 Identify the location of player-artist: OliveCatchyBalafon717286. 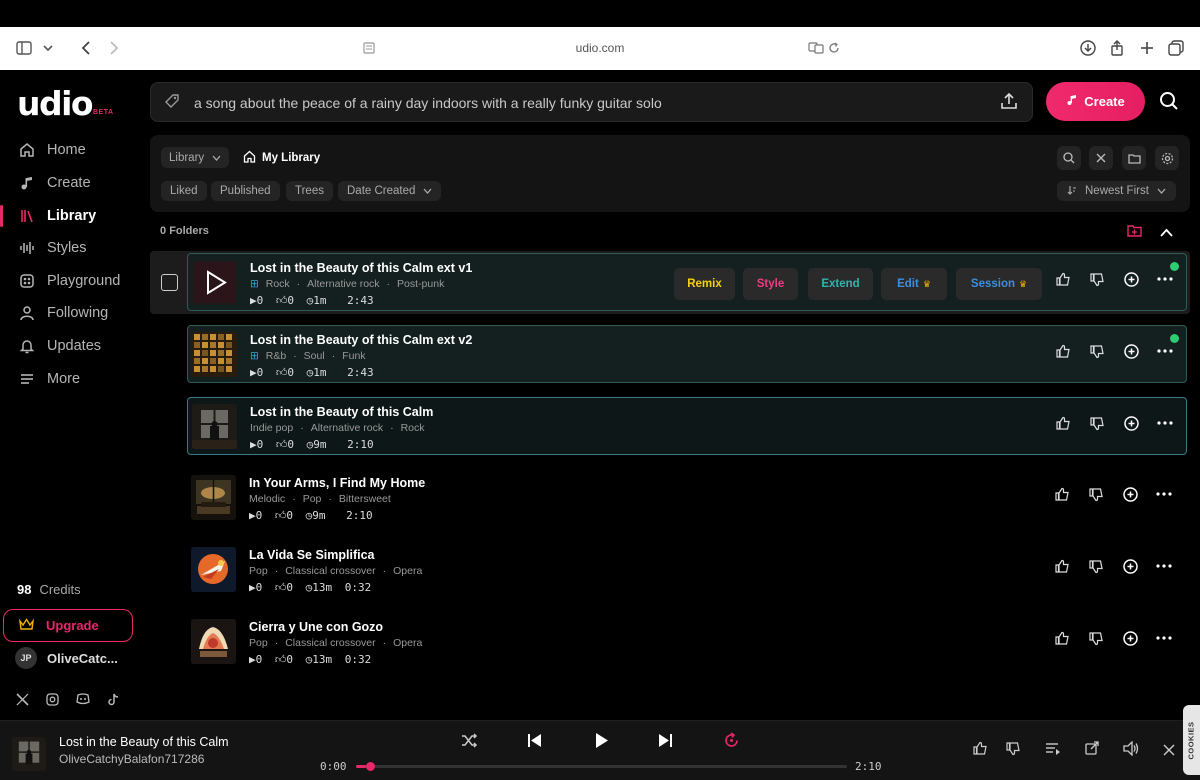
(131, 759).